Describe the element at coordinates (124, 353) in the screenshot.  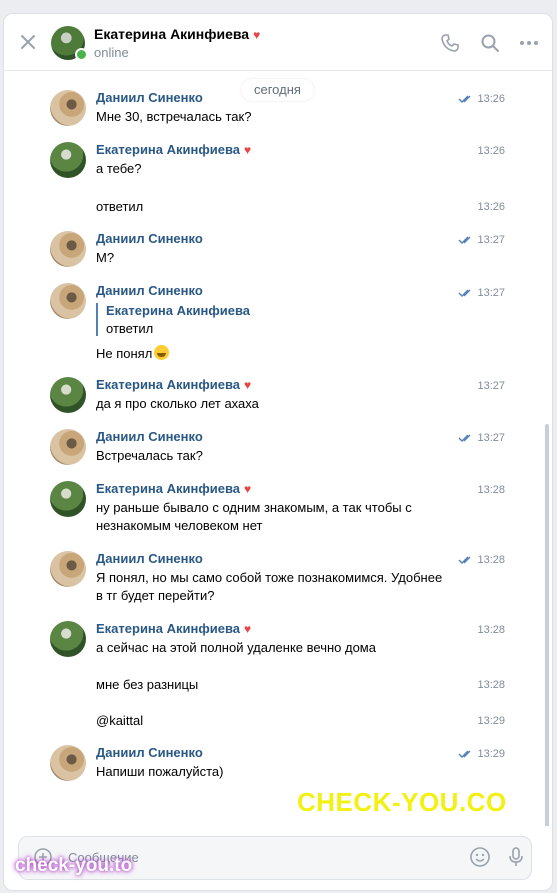
I see `message-text: Не понял` at that location.